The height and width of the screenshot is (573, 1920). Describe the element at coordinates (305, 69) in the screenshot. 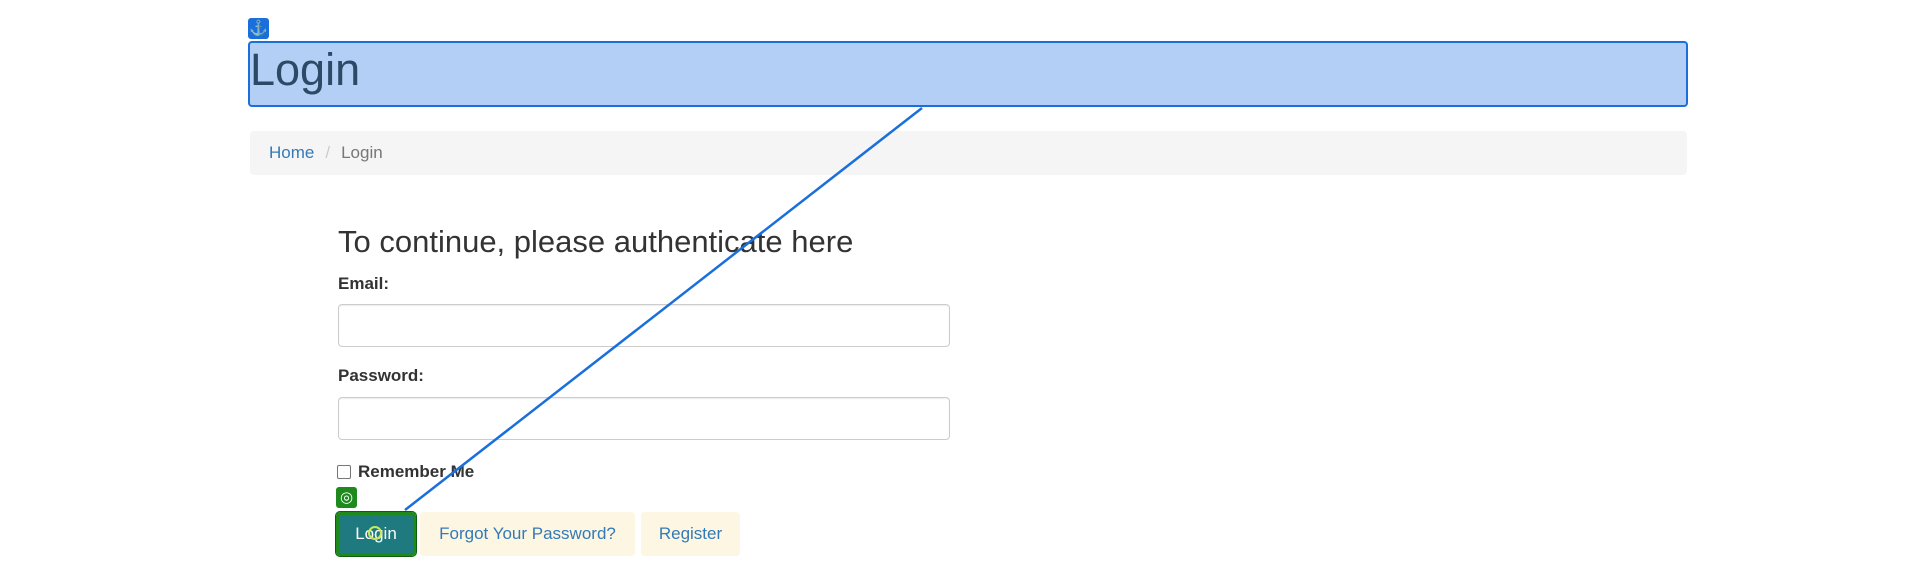

I see `page-title: Login` at that location.